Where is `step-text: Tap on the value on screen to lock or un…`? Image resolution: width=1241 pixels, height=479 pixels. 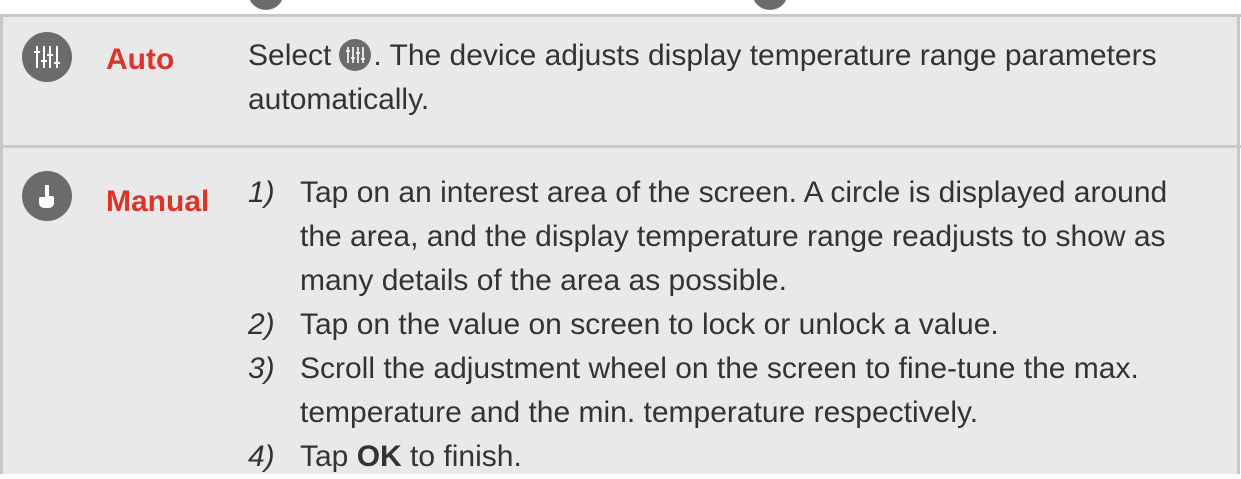
step-text: Tap on the value on screen to lock or un… is located at coordinates (649, 324).